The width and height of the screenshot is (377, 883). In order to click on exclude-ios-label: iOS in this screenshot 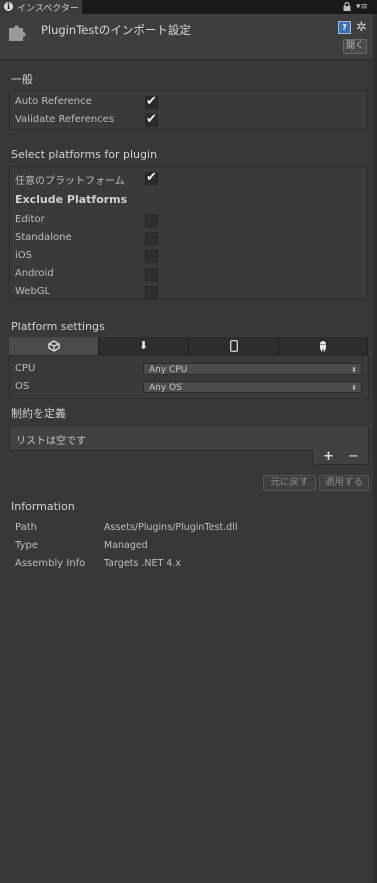, I will do `click(23, 255)`.